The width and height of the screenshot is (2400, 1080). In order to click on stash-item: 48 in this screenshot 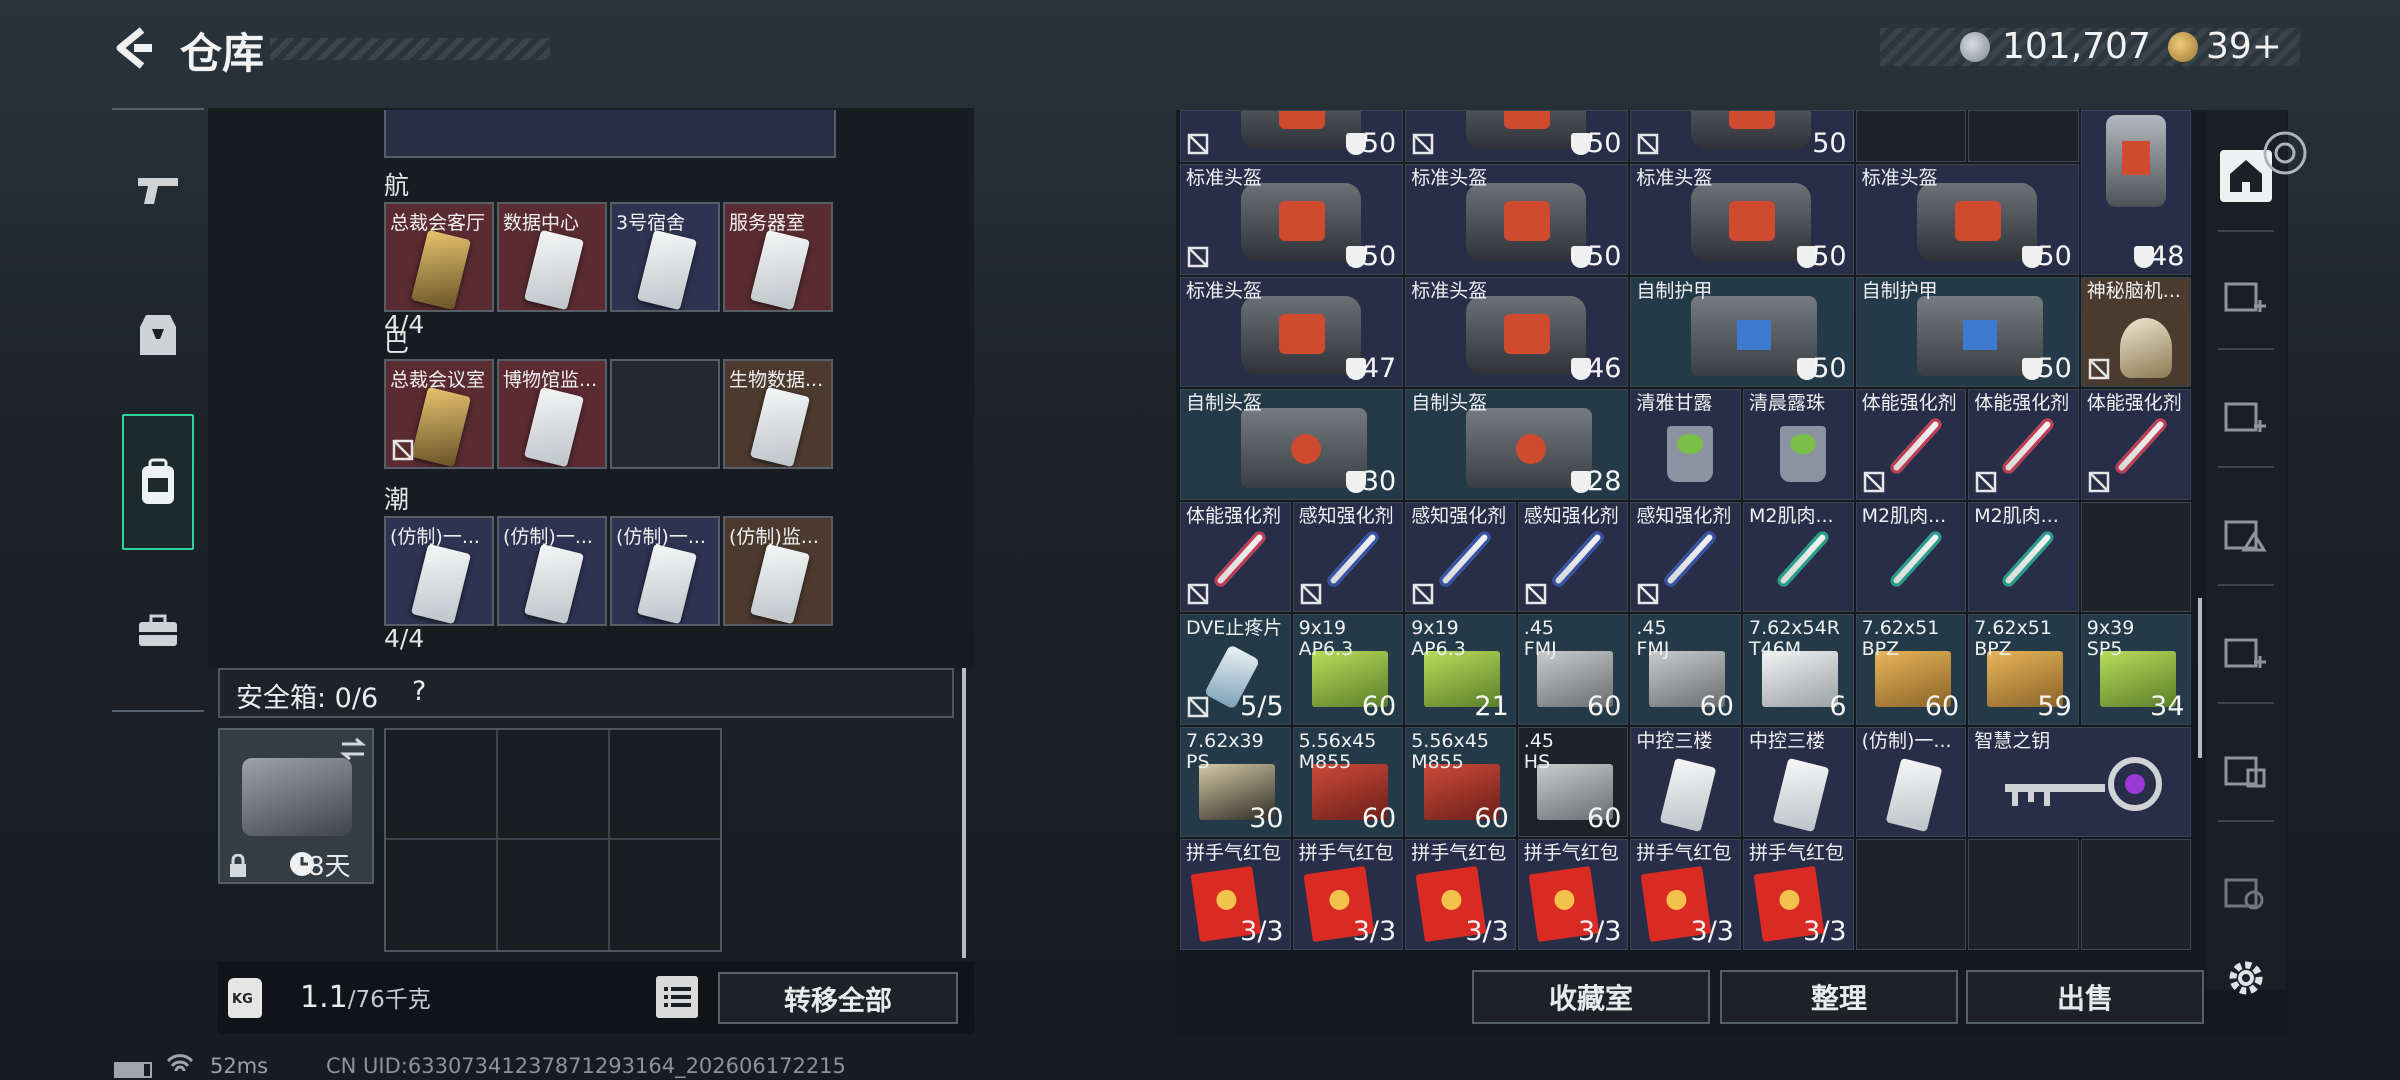, I will do `click(2136, 192)`.